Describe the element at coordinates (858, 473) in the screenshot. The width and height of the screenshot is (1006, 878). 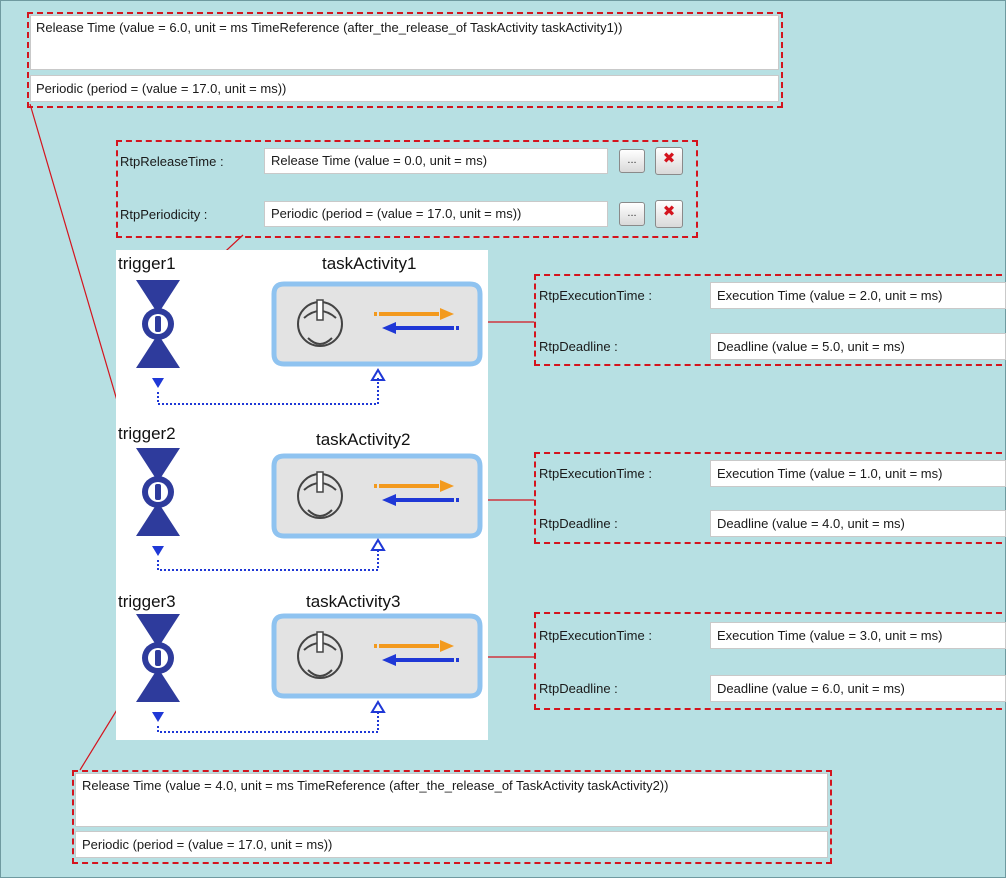
I see `execution-time-field: Execution Time (value = 1.0, unit = ms)` at that location.